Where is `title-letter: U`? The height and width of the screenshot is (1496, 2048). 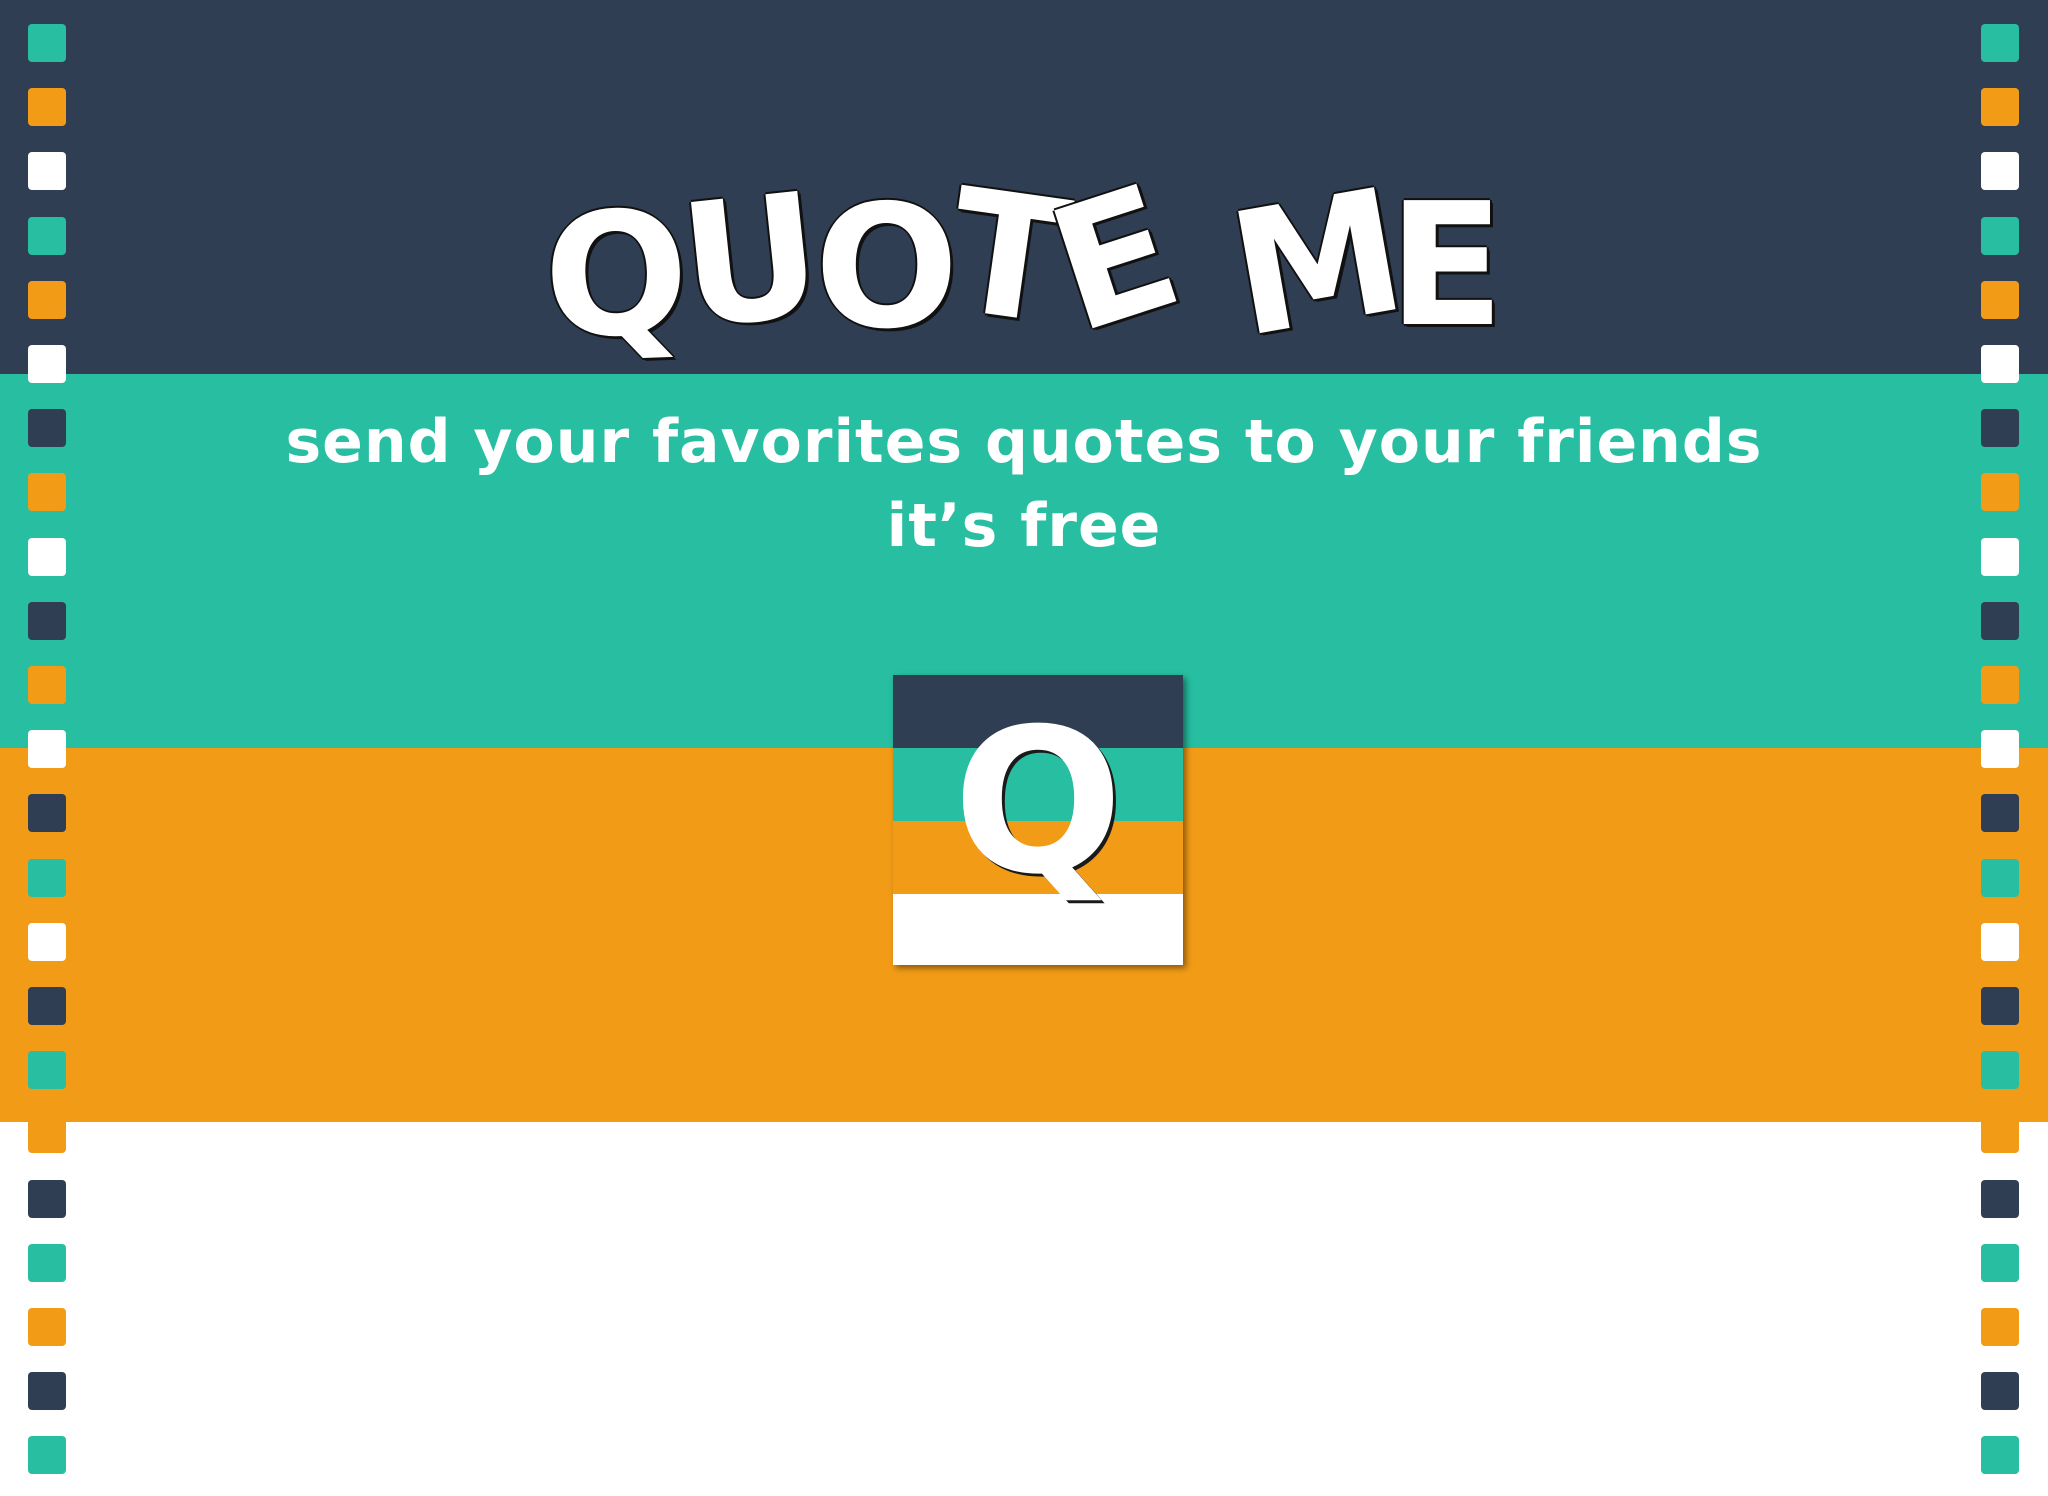
title-letter: U is located at coordinates (751, 262).